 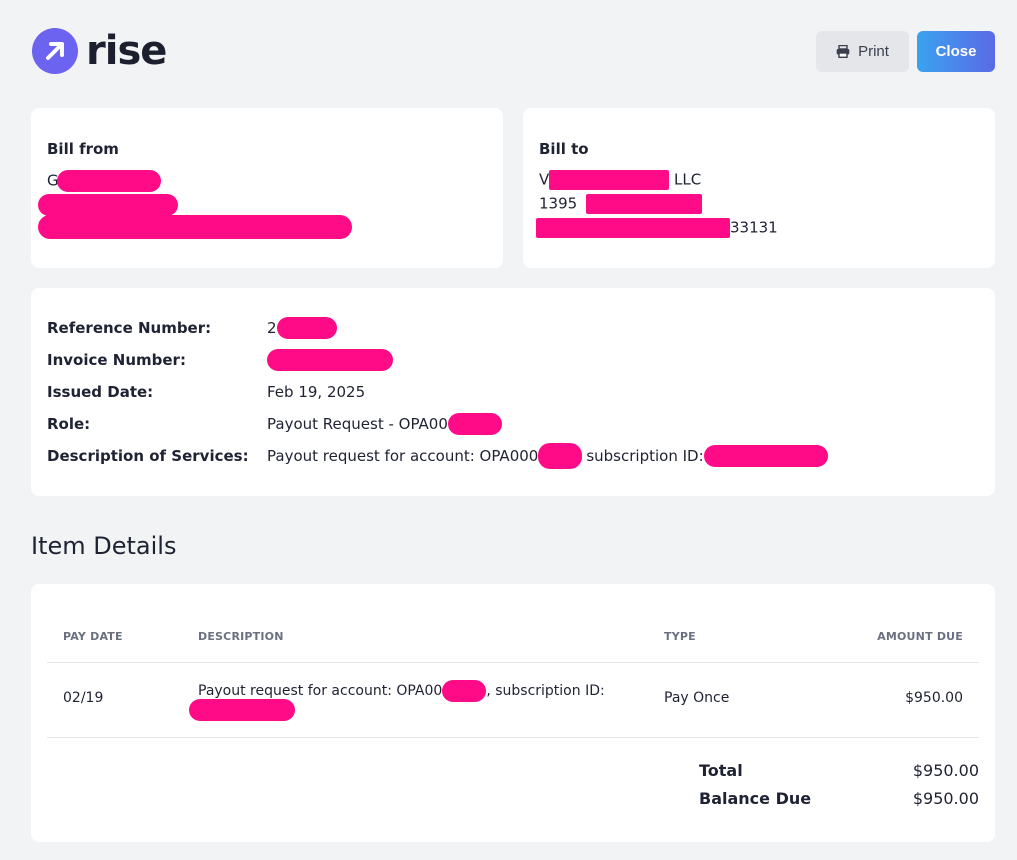 I want to click on reference-number-text: 2, so click(x=272, y=328).